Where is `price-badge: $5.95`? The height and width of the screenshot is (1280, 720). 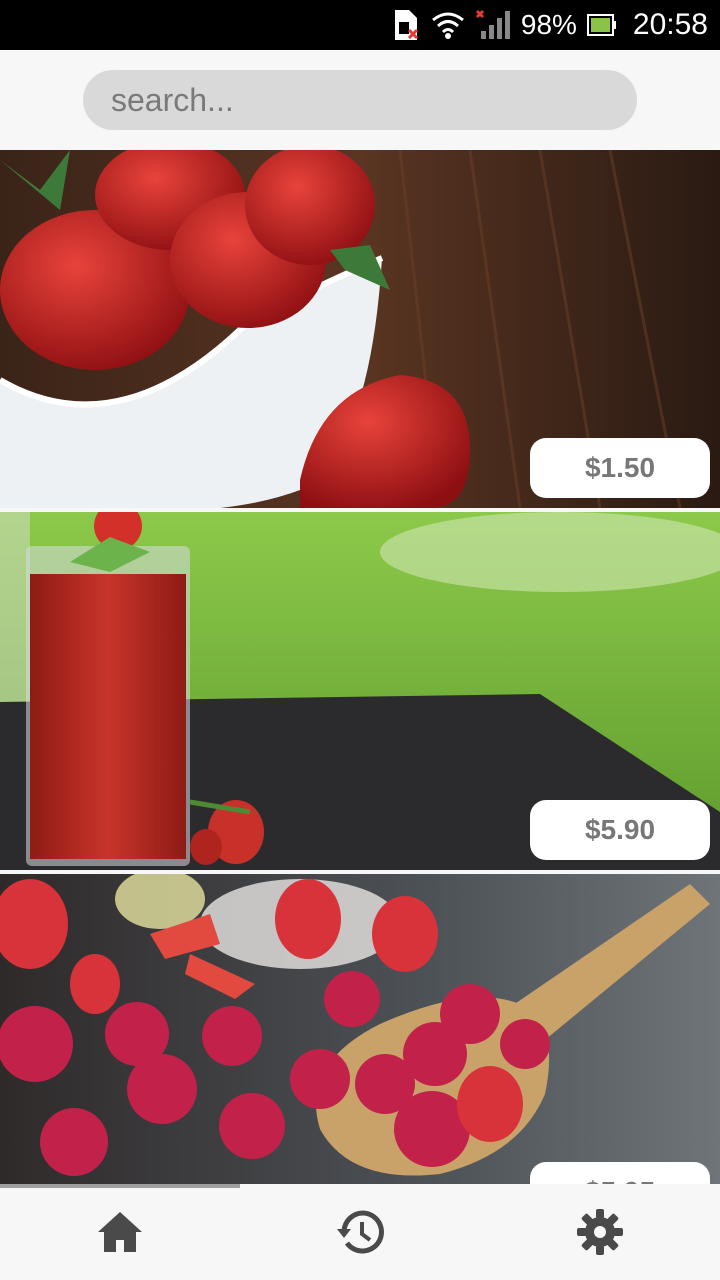 price-badge: $5.95 is located at coordinates (620, 1173).